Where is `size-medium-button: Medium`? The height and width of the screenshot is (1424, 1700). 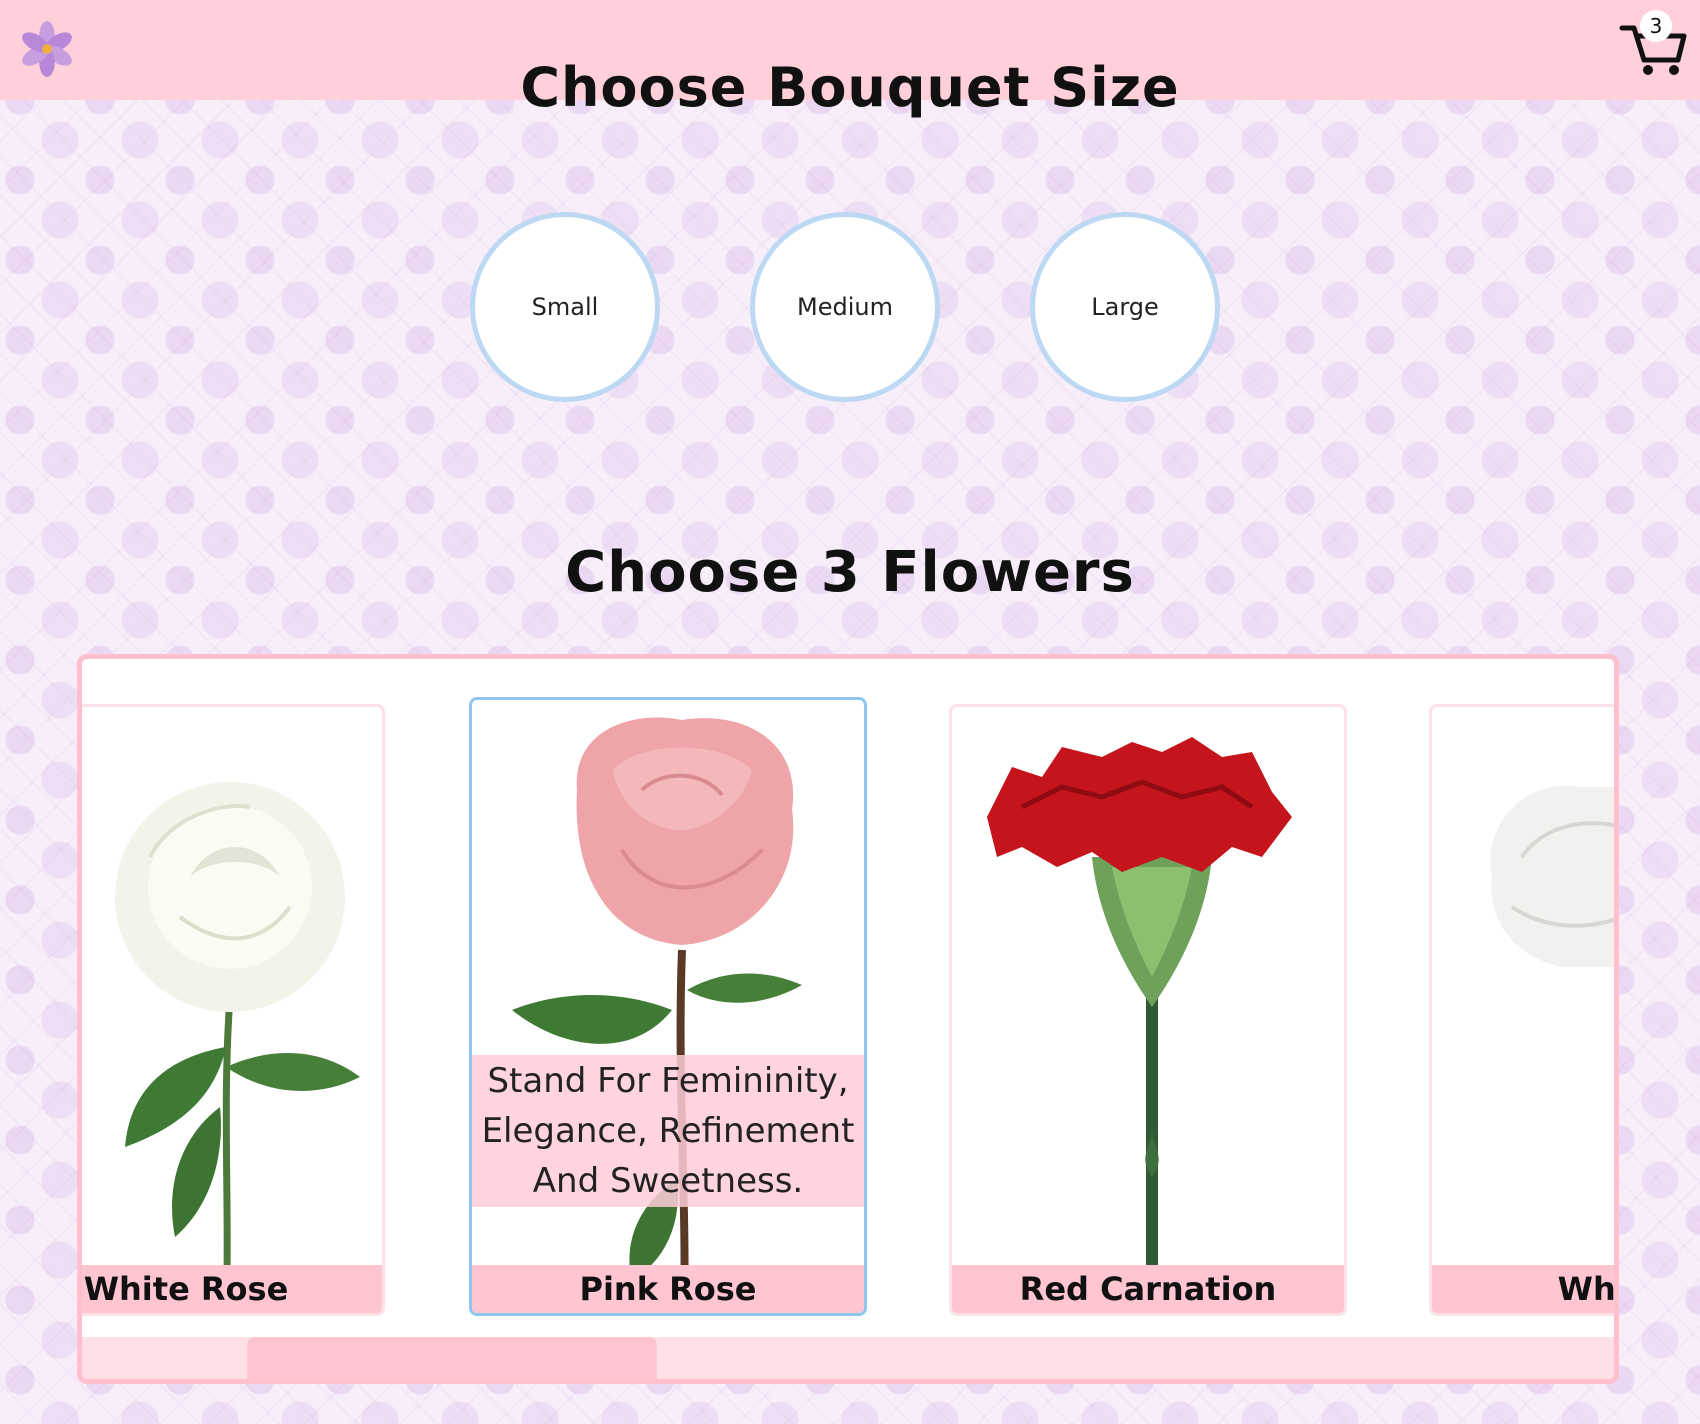 size-medium-button: Medium is located at coordinates (845, 307).